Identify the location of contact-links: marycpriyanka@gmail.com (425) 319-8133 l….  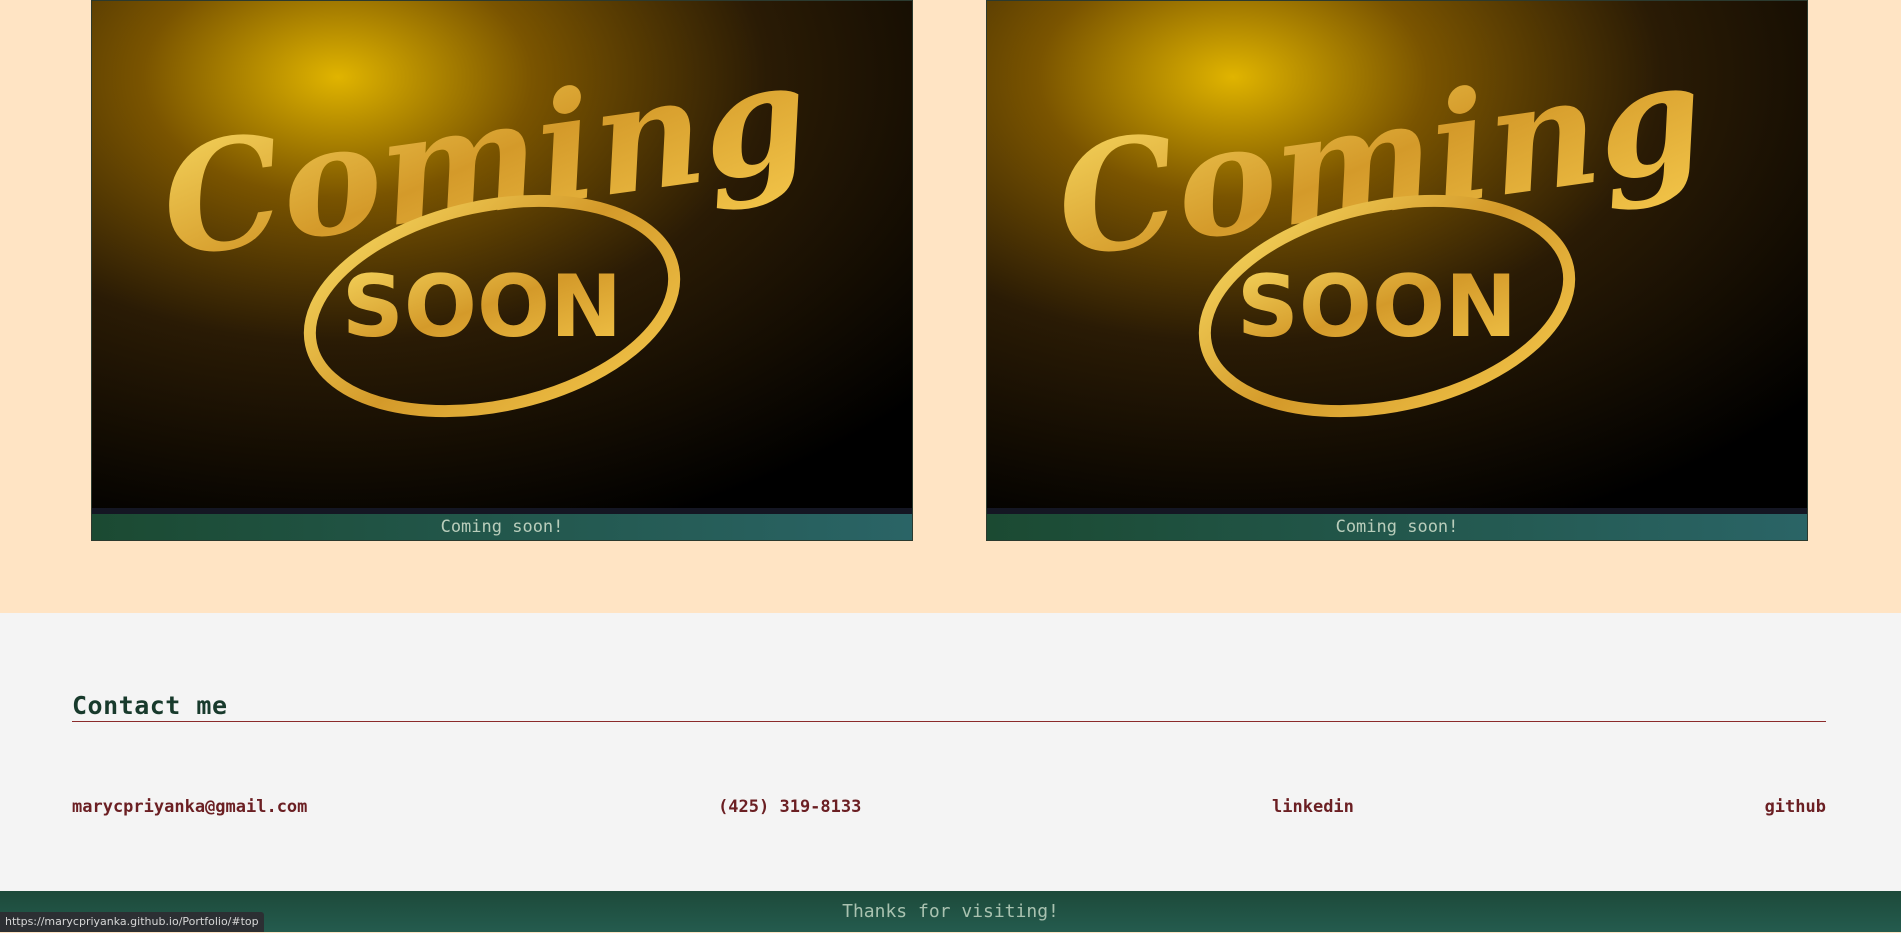
(949, 807).